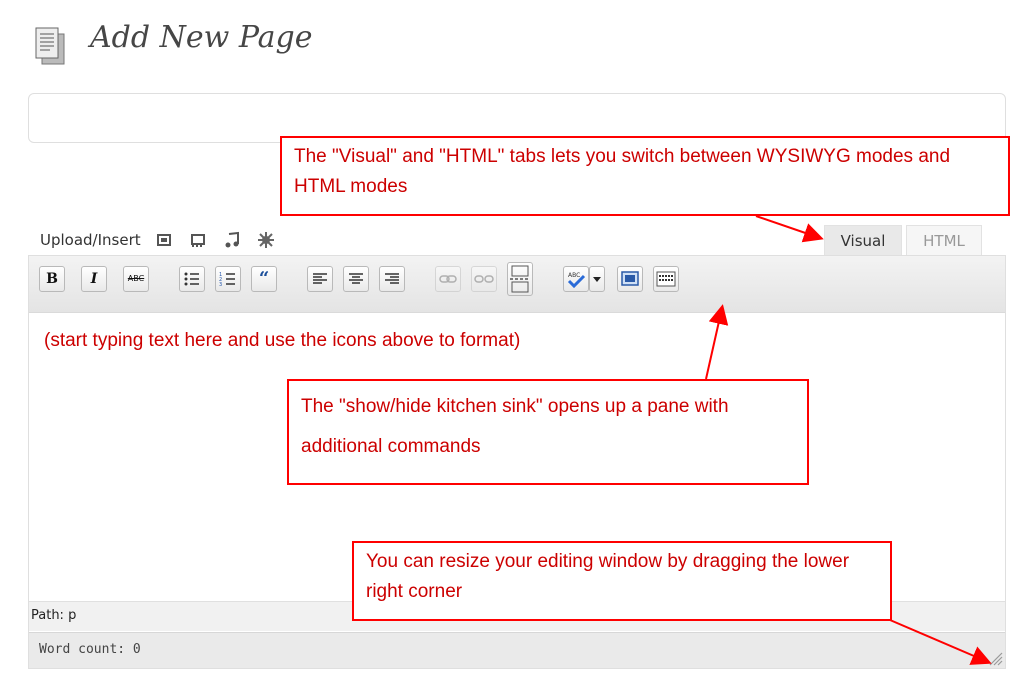 This screenshot has width=1028, height=690. I want to click on spellcheck-button: ABC, so click(576, 279).